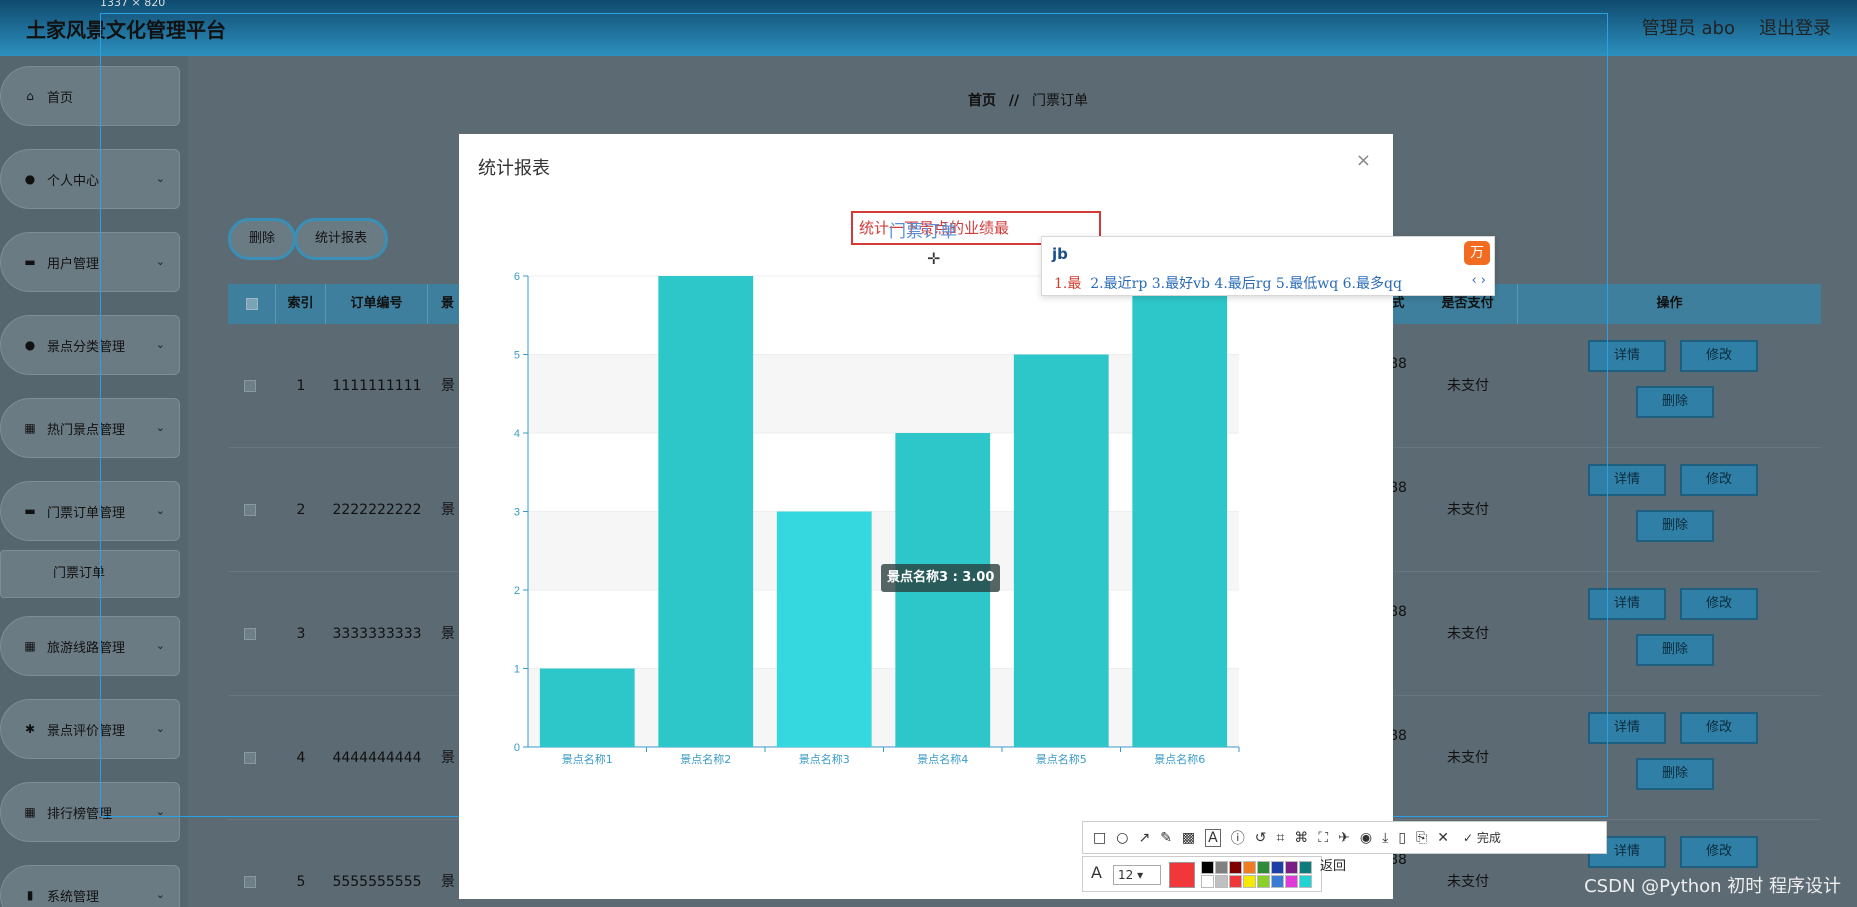 The height and width of the screenshot is (907, 1857). I want to click on user-icon: ●, so click(30, 345).